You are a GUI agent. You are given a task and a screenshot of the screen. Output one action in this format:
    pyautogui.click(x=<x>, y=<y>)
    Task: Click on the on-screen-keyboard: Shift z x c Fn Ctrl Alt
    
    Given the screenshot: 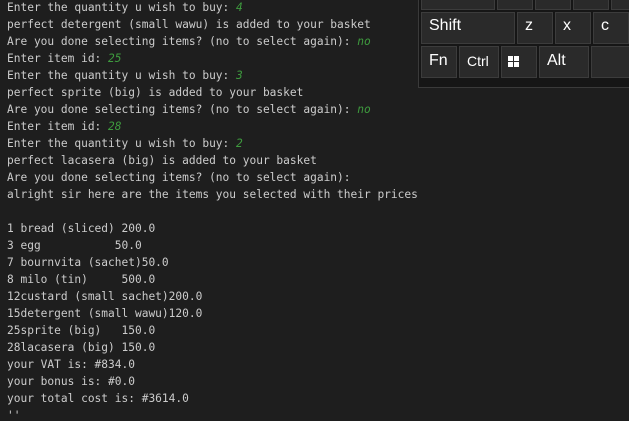 What is the action you would take?
    pyautogui.click(x=523, y=44)
    